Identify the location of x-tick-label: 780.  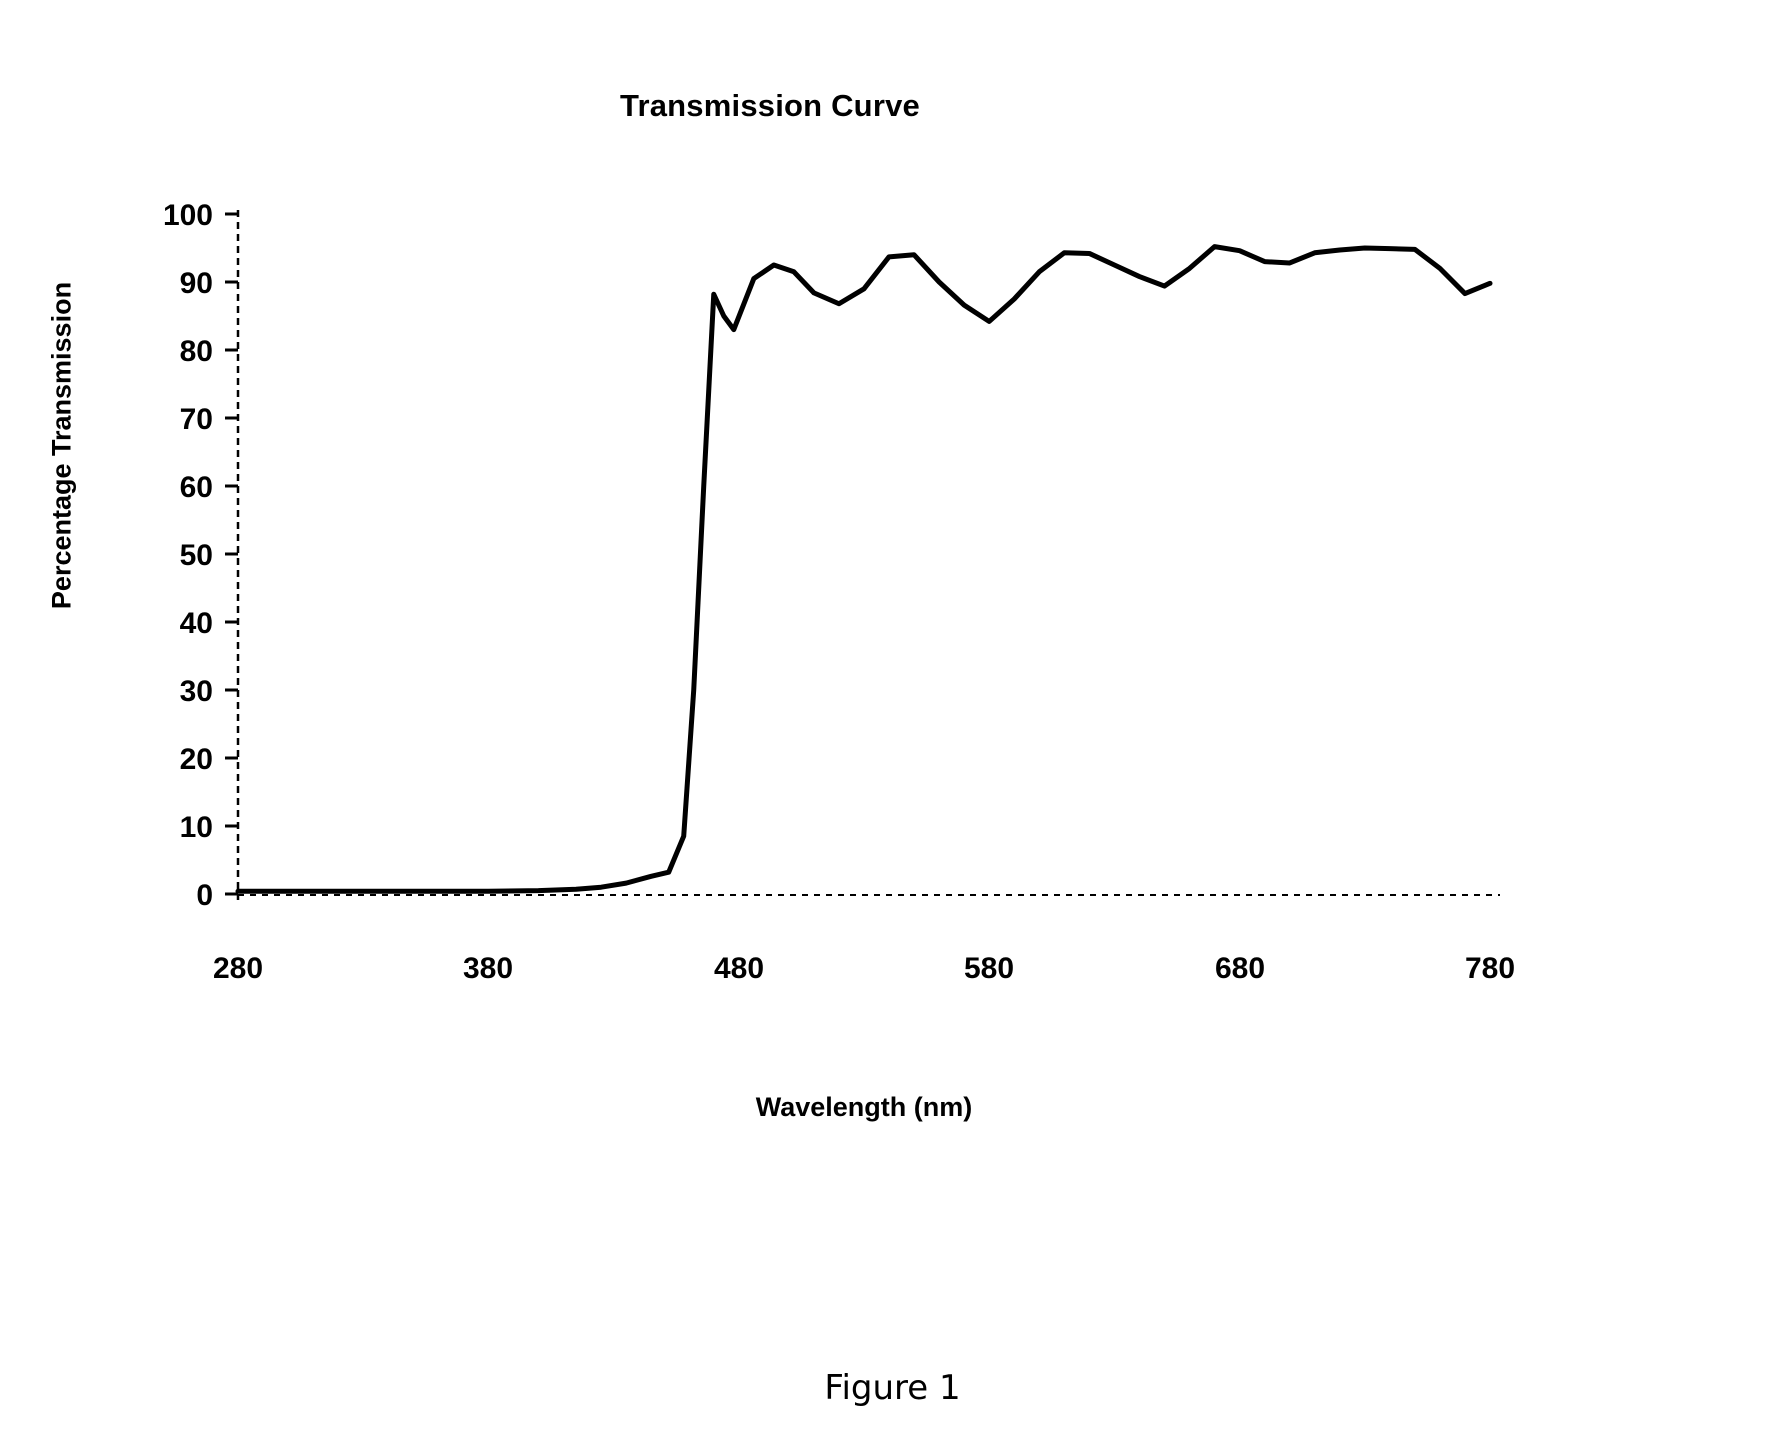
(1490, 968).